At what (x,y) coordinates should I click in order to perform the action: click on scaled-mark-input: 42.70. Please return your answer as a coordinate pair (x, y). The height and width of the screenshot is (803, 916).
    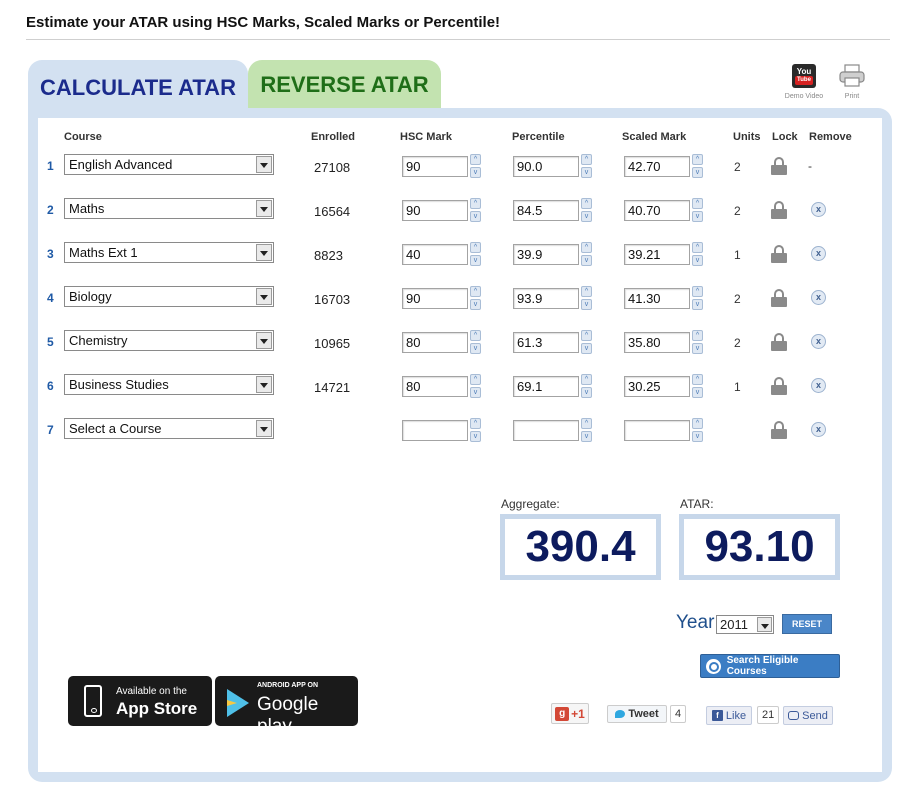
    Looking at the image, I should click on (657, 166).